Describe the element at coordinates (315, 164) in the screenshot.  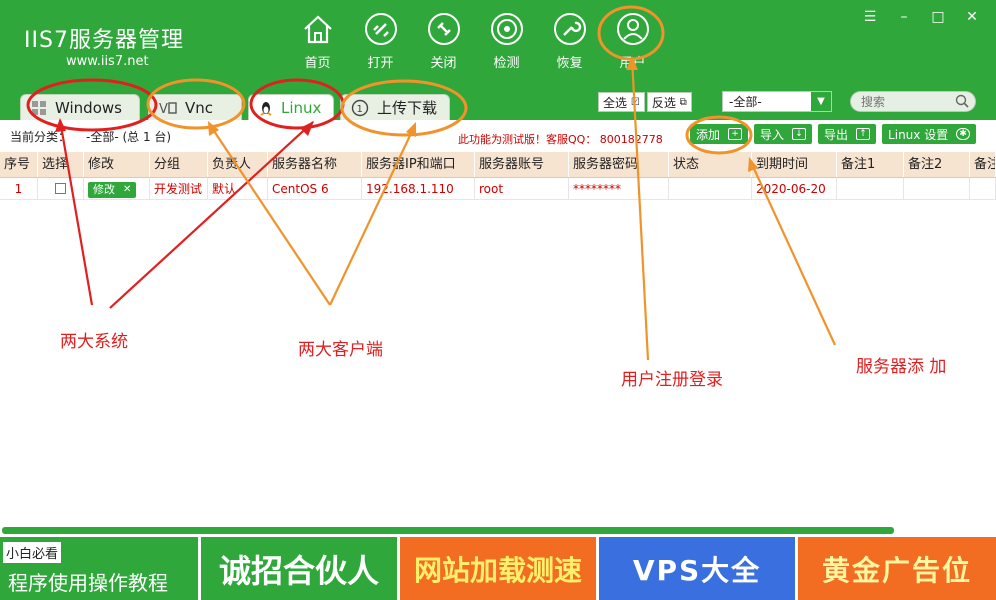
I see `col-server-name: 服务器名称` at that location.